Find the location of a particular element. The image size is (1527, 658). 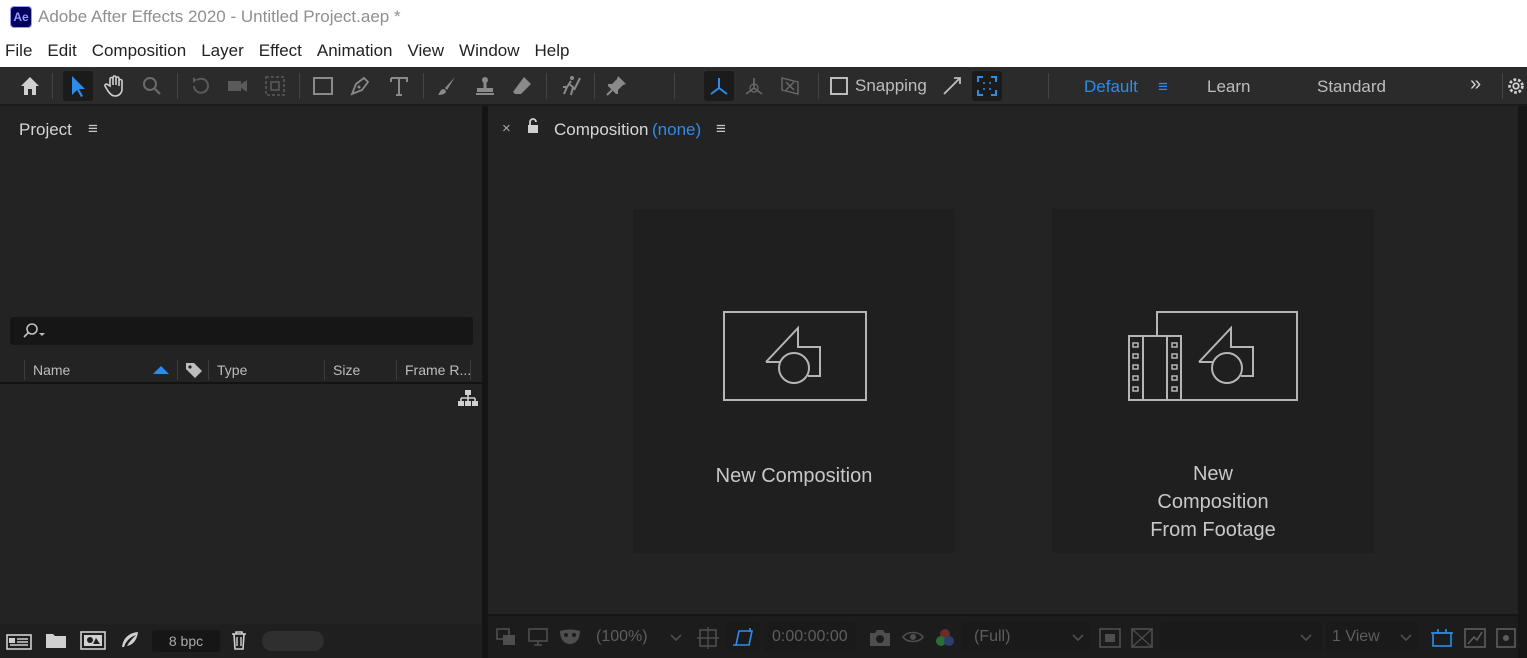

snap-features-toggle is located at coordinates (987, 86).